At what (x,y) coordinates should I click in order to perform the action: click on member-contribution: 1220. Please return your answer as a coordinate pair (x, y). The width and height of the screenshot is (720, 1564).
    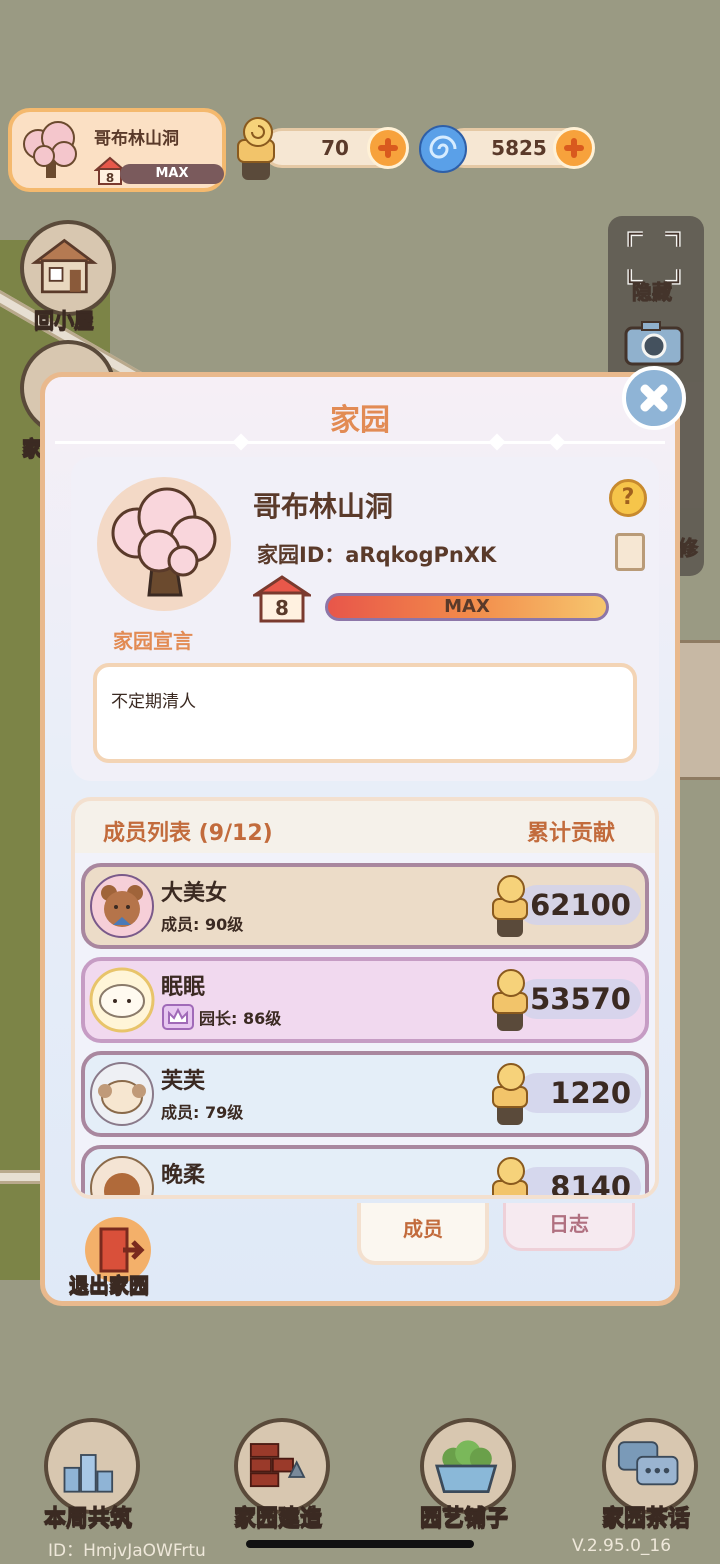
    Looking at the image, I should click on (579, 1093).